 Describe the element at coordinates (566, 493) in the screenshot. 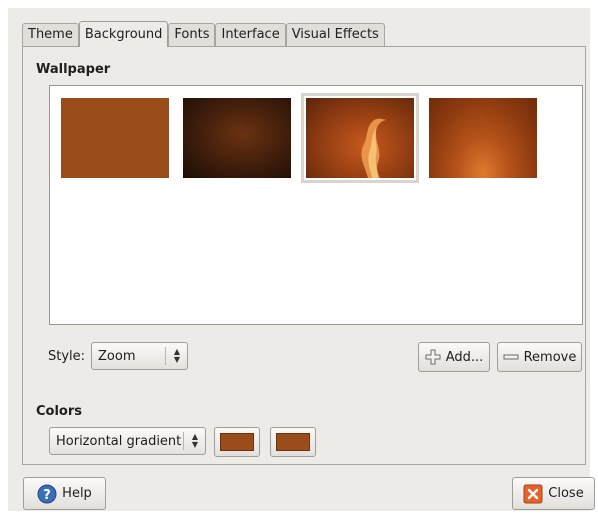

I see `close-label: Close` at that location.